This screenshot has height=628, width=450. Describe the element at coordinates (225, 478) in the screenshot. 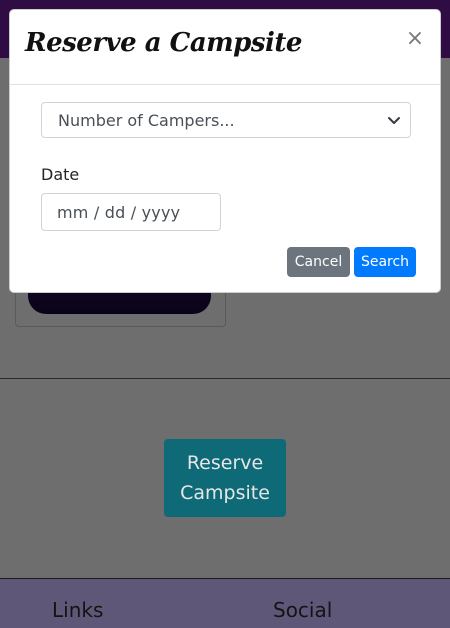

I see `reserve-campsite-button: Reserve Campsite` at that location.